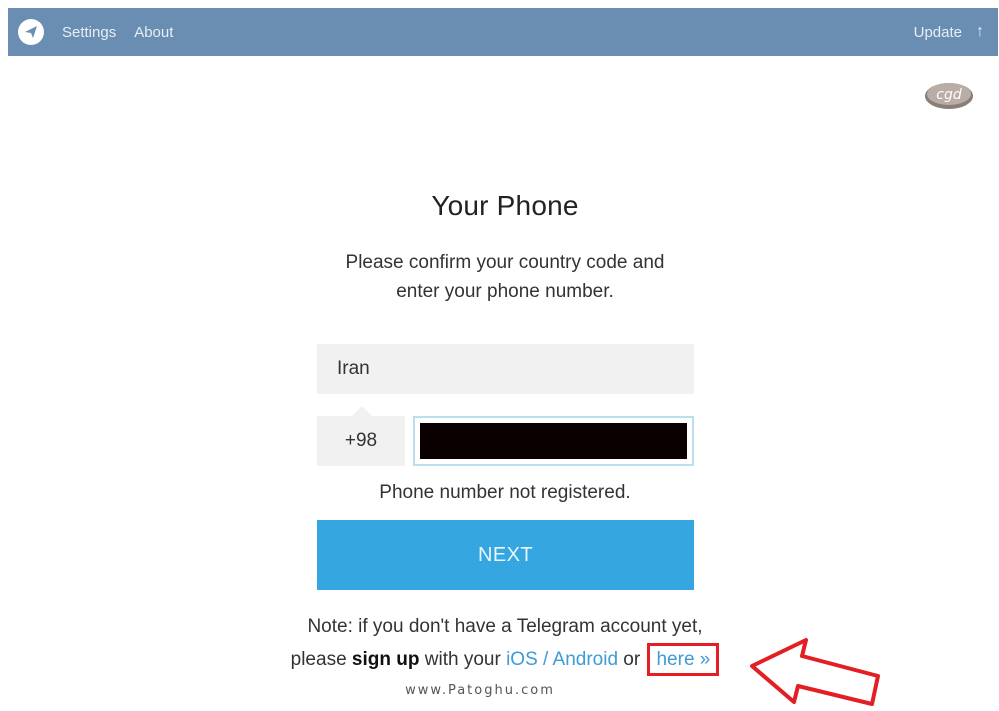  I want to click on here-highlight-box: here », so click(683, 659).